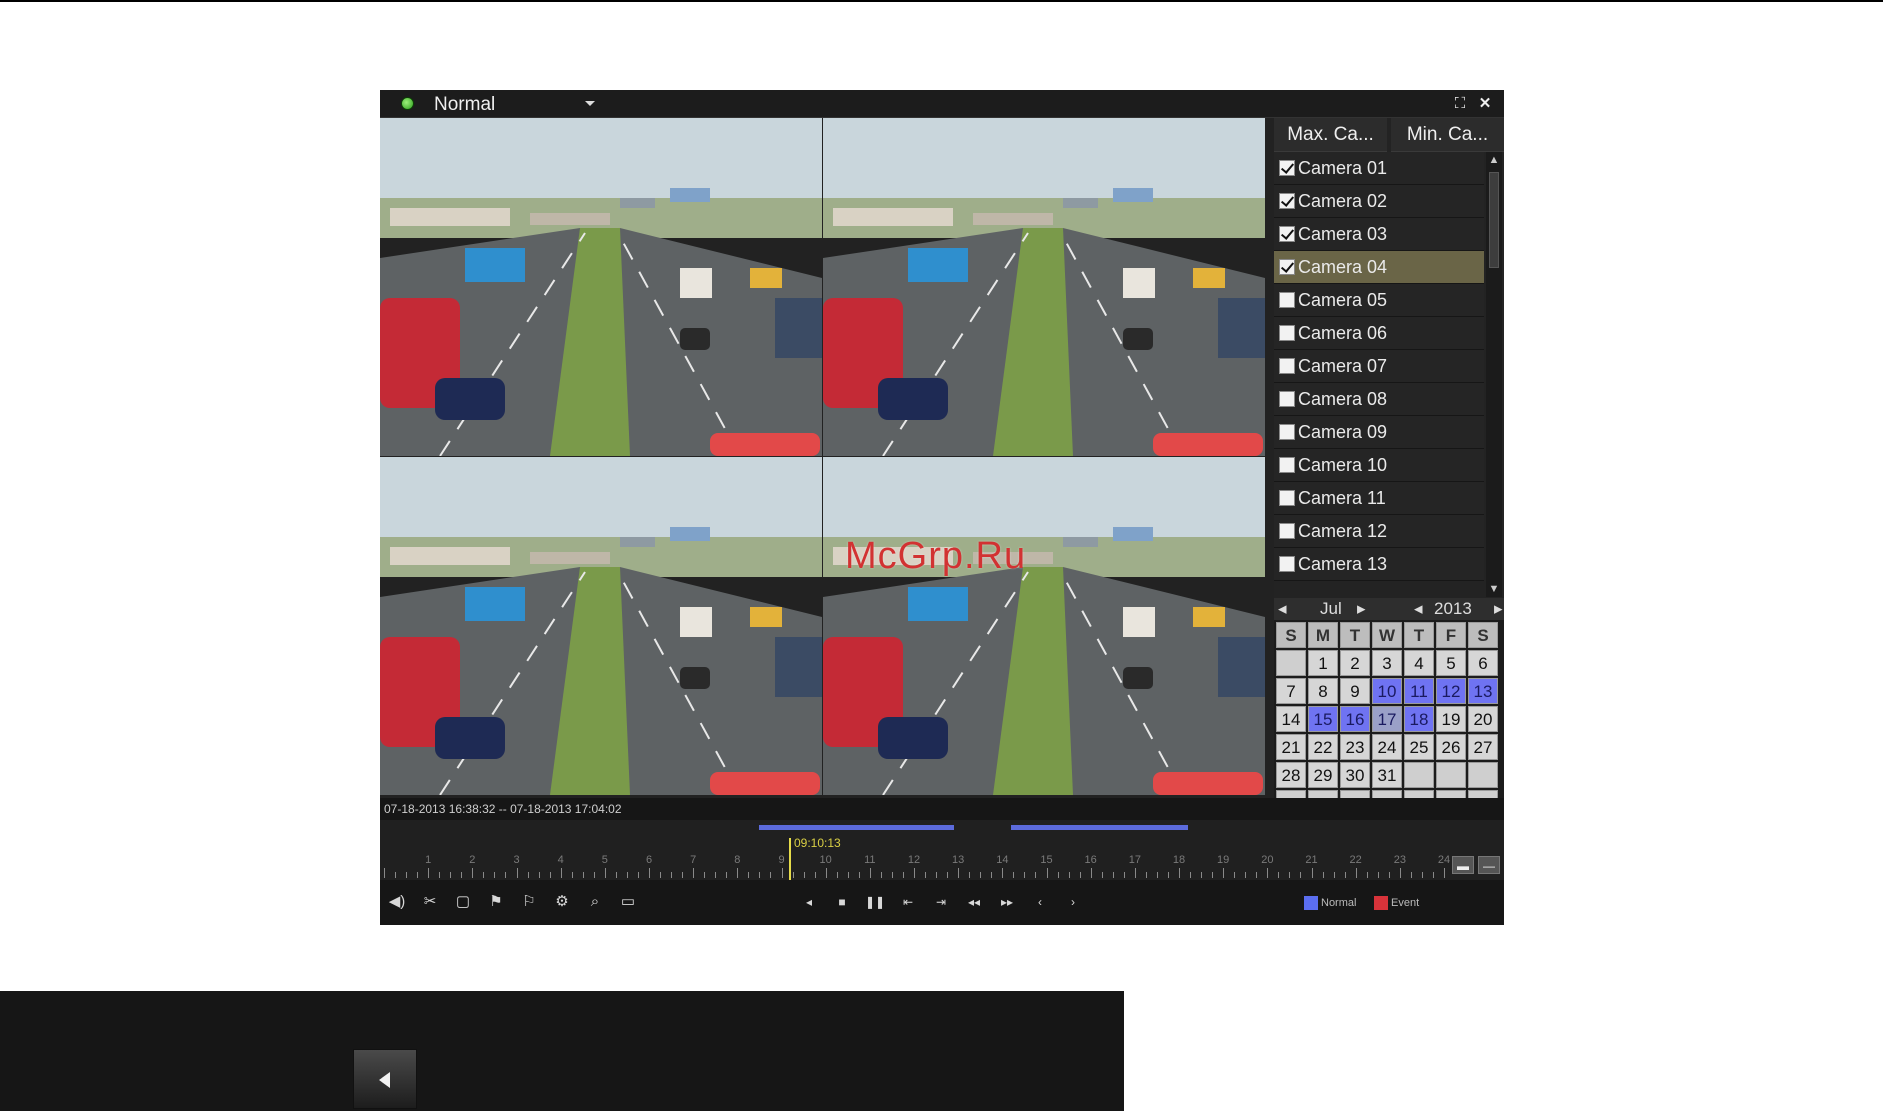 The height and width of the screenshot is (1111, 1883). Describe the element at coordinates (1485, 104) in the screenshot. I see `close-icon: ✕` at that location.